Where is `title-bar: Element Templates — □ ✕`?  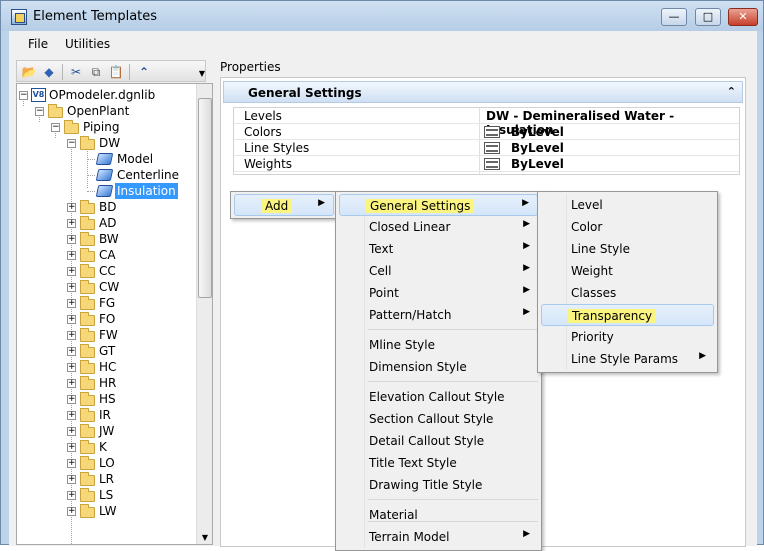 title-bar: Element Templates — □ ✕ is located at coordinates (382, 16).